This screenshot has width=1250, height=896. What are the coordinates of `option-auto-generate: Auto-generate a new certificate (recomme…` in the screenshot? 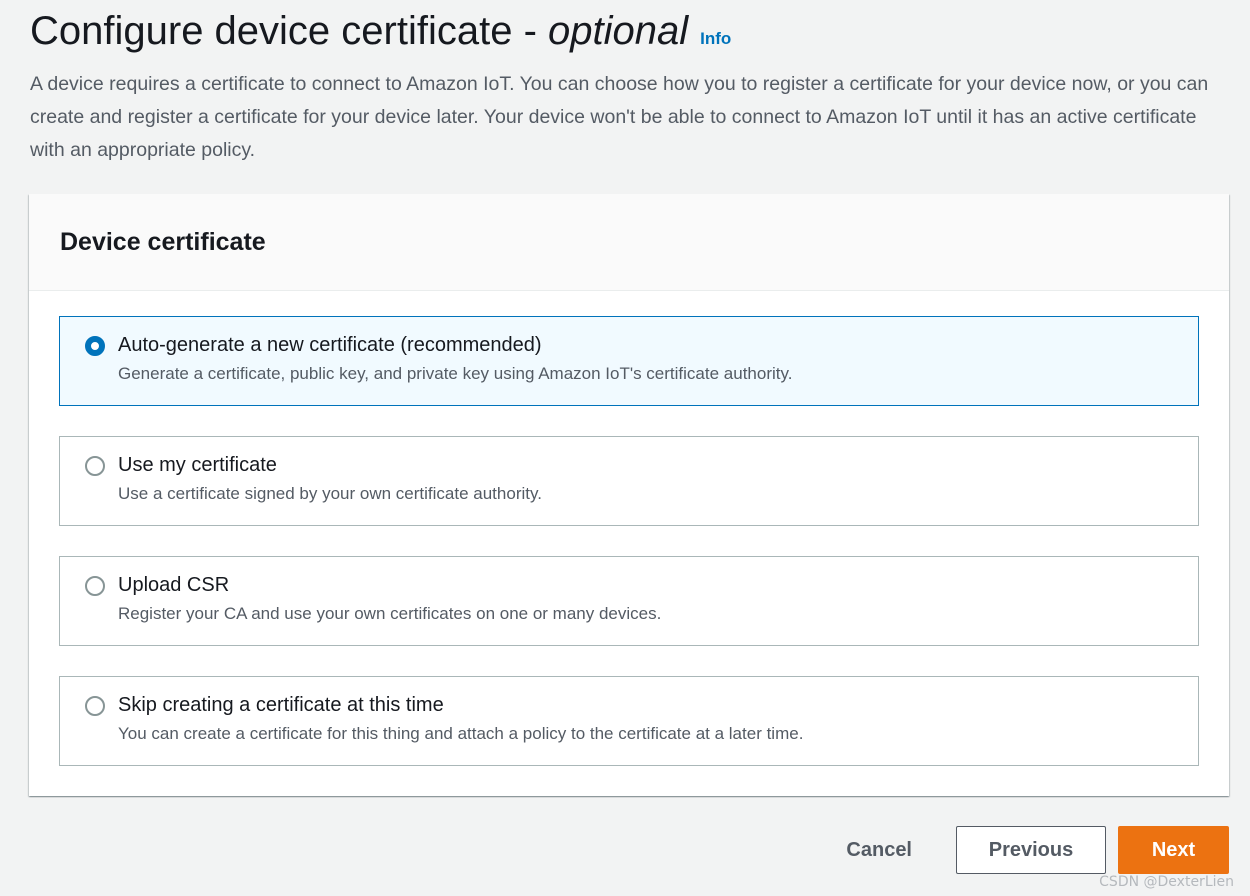 It's located at (629, 361).